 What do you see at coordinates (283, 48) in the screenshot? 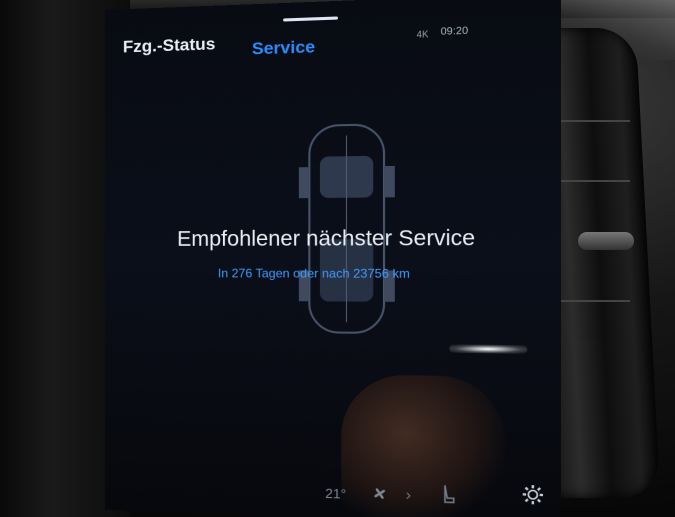
I see `tab-service: Service` at bounding box center [283, 48].